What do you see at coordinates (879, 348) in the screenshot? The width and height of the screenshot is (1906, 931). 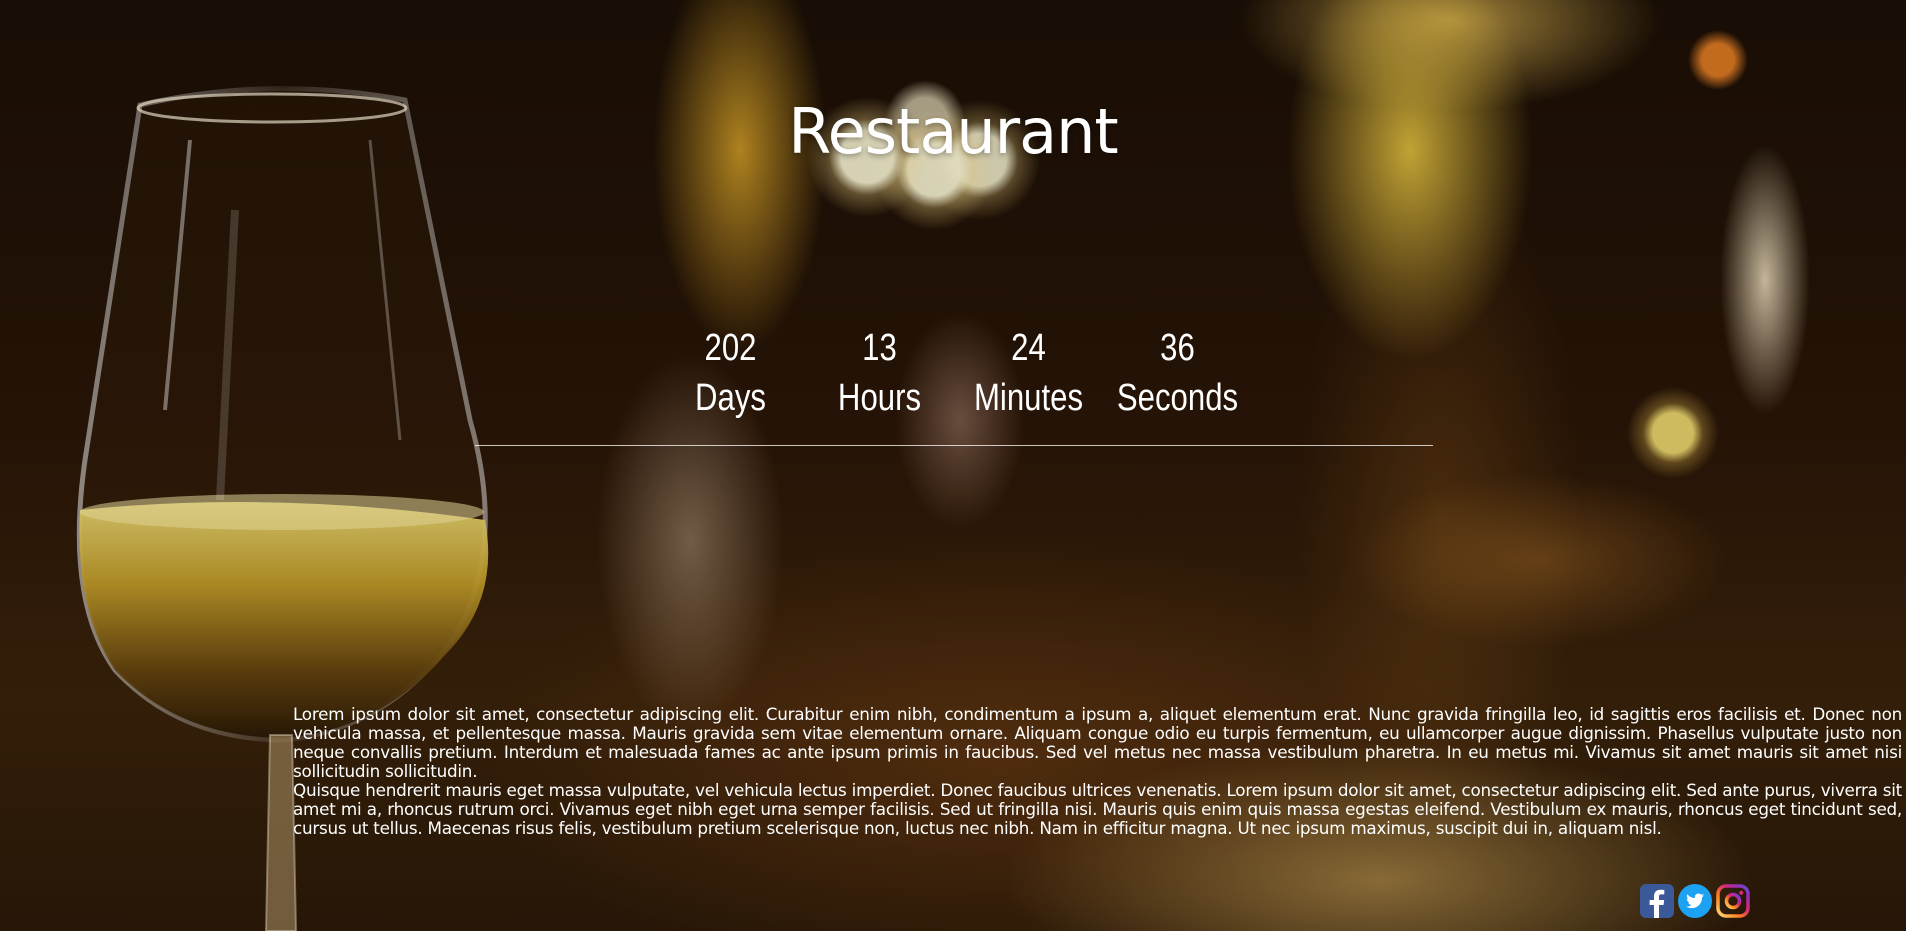 I see `countdown-hours-value: 13` at bounding box center [879, 348].